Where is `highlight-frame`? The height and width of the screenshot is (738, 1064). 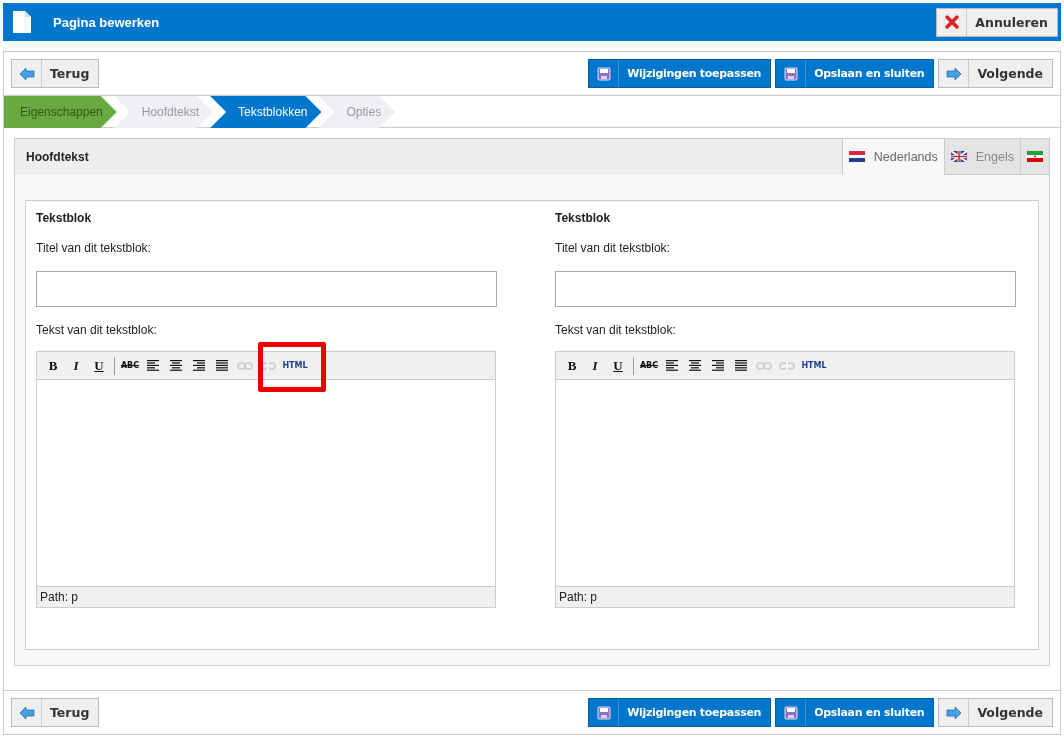
highlight-frame is located at coordinates (292, 367).